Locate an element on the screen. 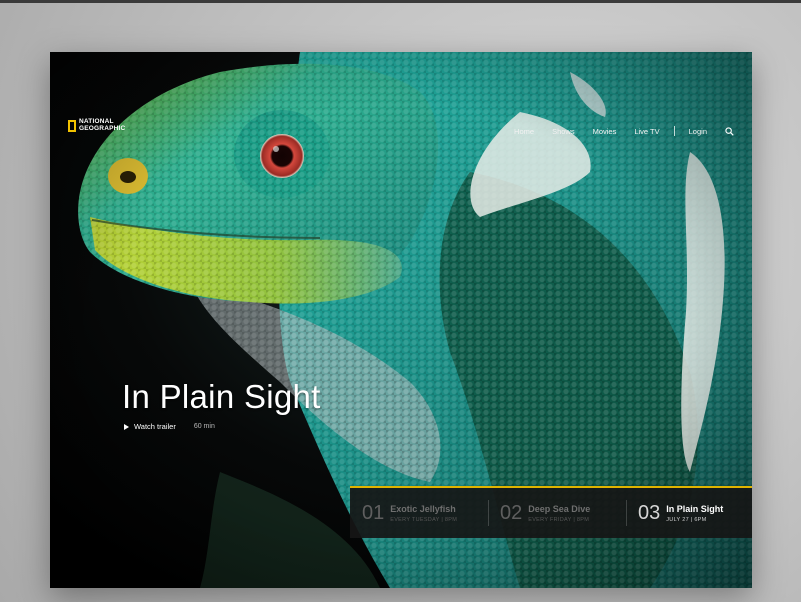  episode-card-1: 01 Exotic Jellyfish EVERY TUESDAY | 8PM is located at coordinates (419, 513).